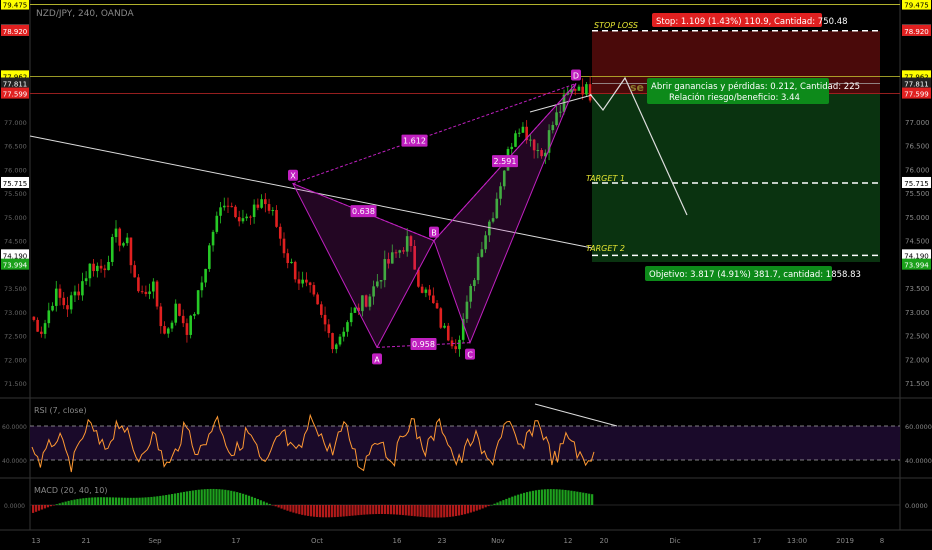 The image size is (932, 550). I want to click on rsi-tick-left: 60.0000, so click(14, 427).